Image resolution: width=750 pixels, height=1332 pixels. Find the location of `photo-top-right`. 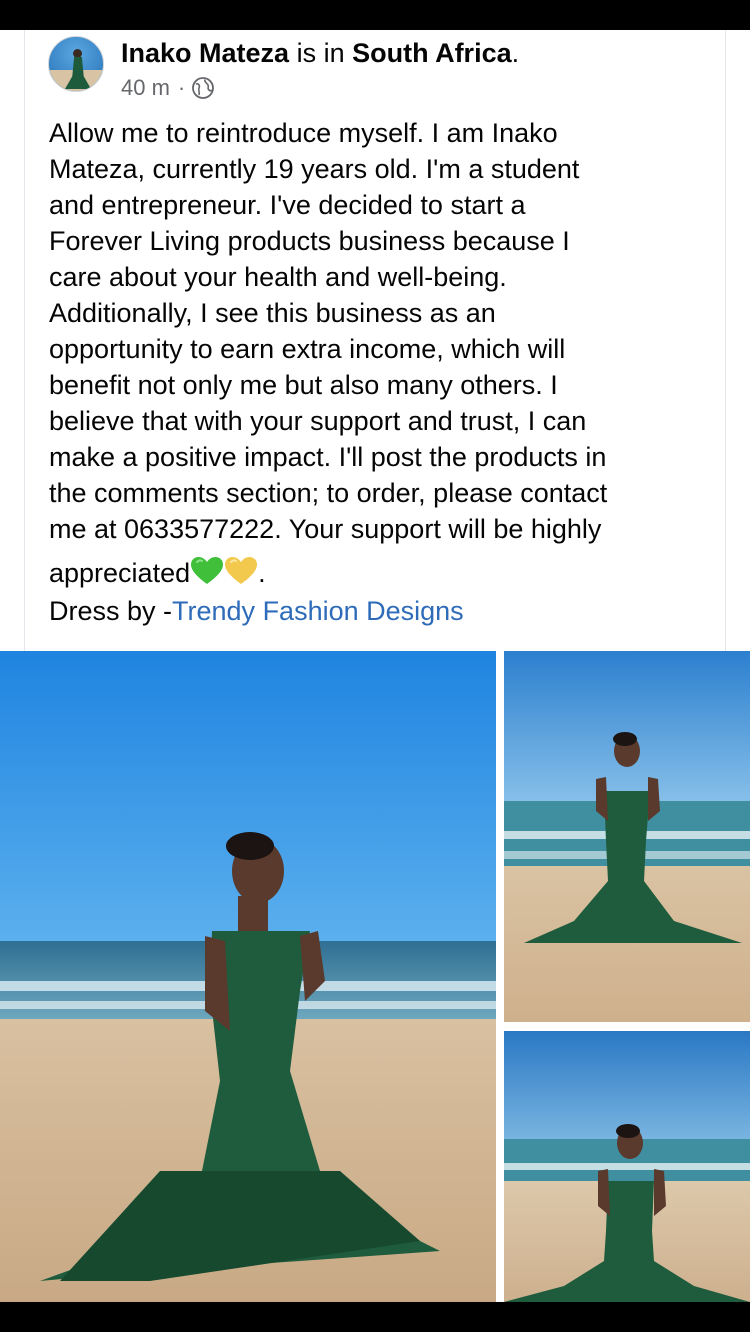

photo-top-right is located at coordinates (627, 836).